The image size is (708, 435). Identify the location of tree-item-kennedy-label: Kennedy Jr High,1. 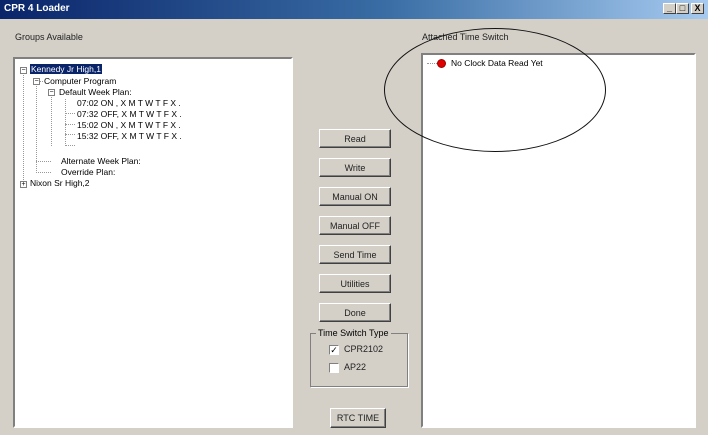
(66, 69).